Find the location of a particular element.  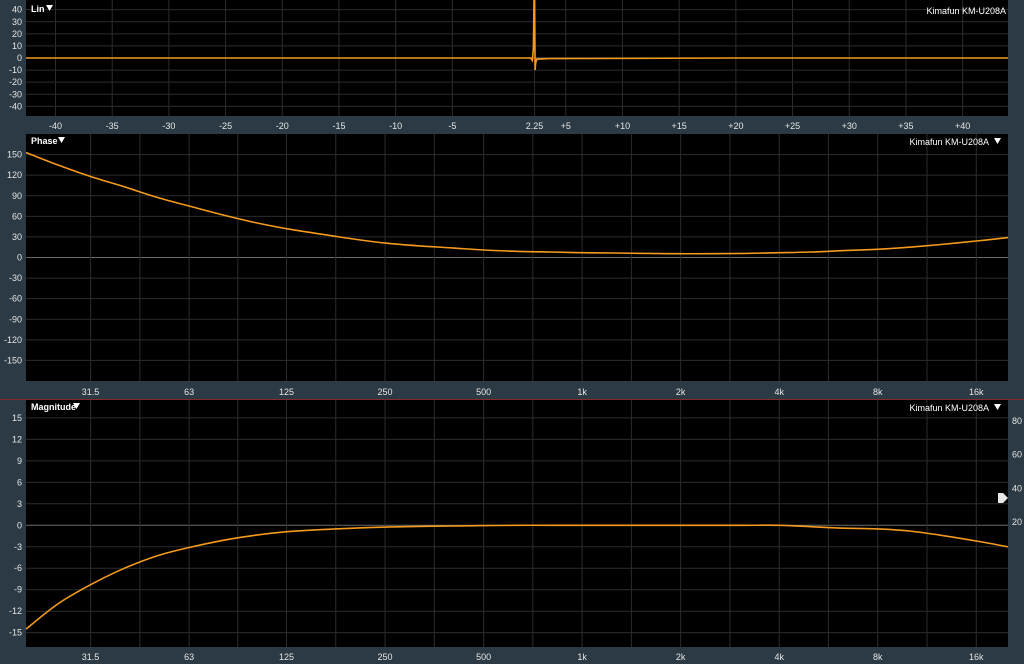

magnitude-right-tick-label: 20 is located at coordinates (1017, 522).